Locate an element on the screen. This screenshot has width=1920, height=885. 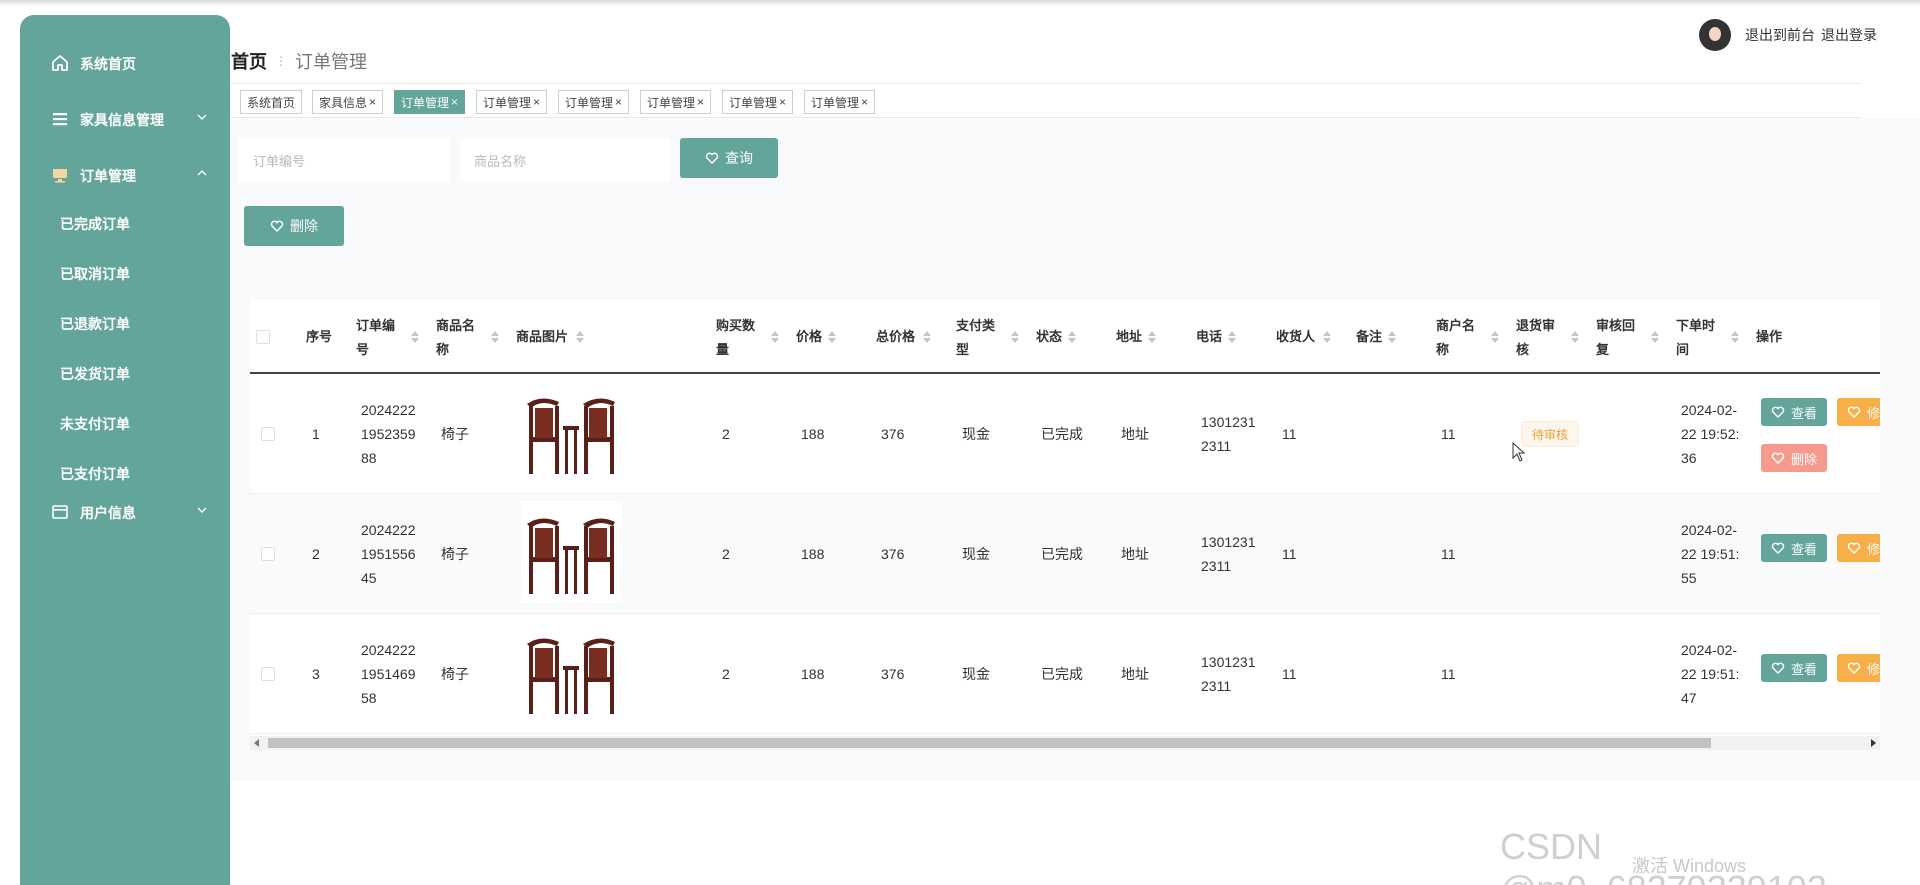
sidebar-subitem-unpaid: 未支付订单 is located at coordinates (125, 423).